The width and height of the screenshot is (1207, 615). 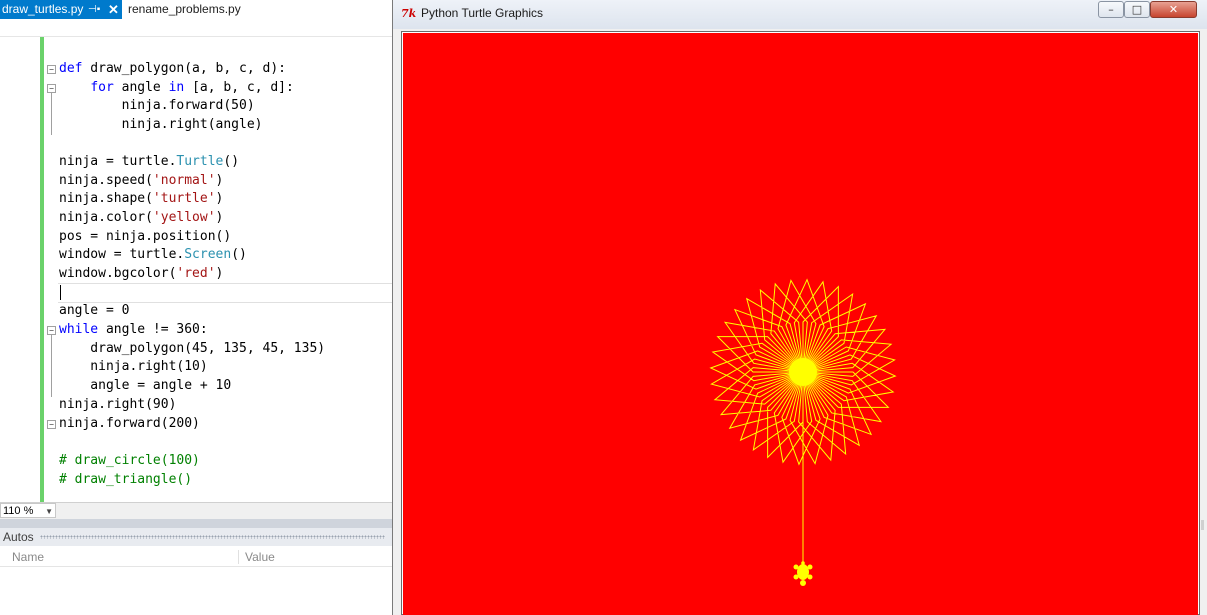 What do you see at coordinates (482, 13) in the screenshot?
I see `window-title: Python Turtle Graphics` at bounding box center [482, 13].